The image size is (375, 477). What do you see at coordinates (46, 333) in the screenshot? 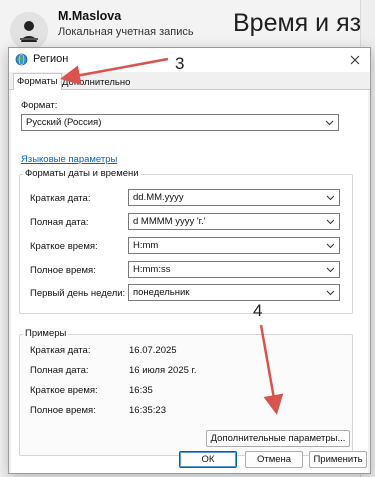
I see `examples-title: Примеры` at bounding box center [46, 333].